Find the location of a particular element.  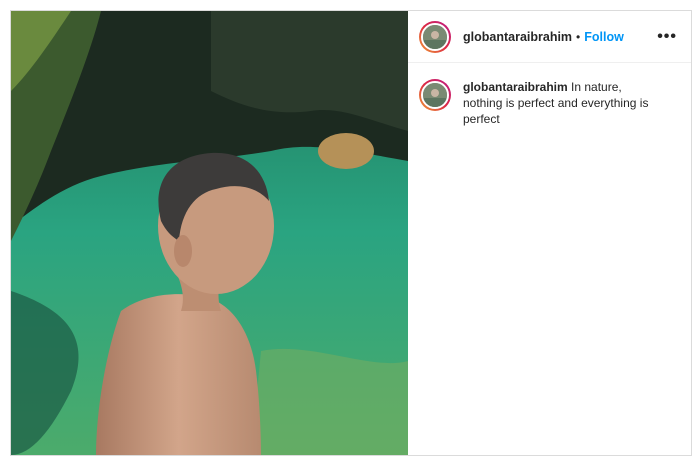

caption-avatar is located at coordinates (435, 95).